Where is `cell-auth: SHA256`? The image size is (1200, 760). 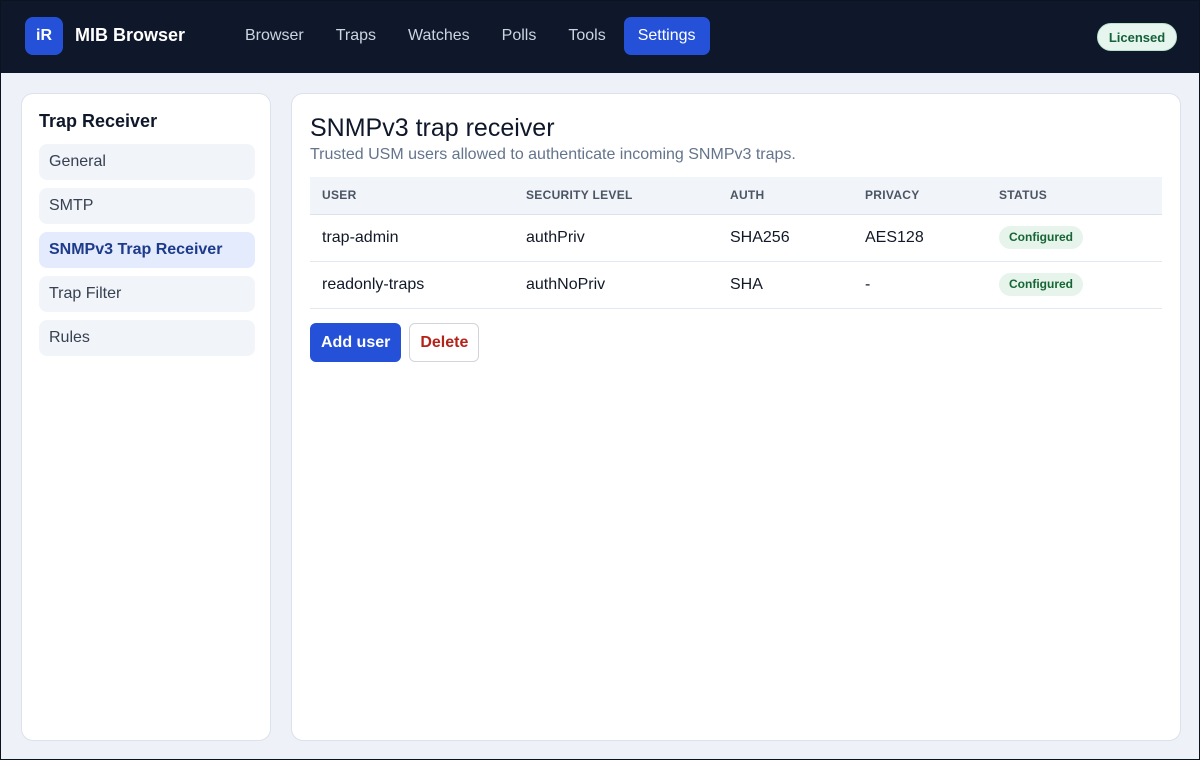 cell-auth: SHA256 is located at coordinates (785, 238).